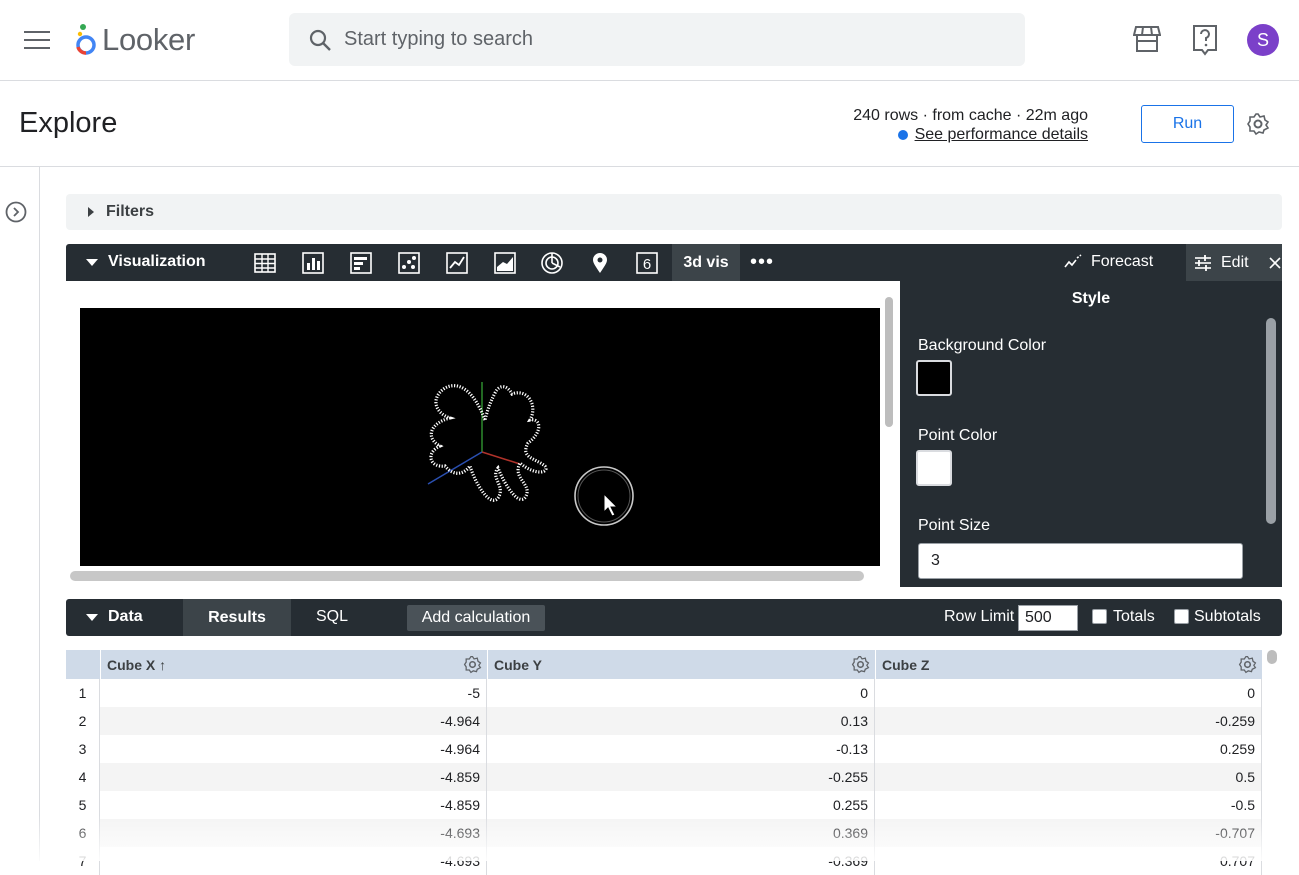 The width and height of the screenshot is (1299, 875). What do you see at coordinates (1122, 261) in the screenshot?
I see `forecast-label: Forecast` at bounding box center [1122, 261].